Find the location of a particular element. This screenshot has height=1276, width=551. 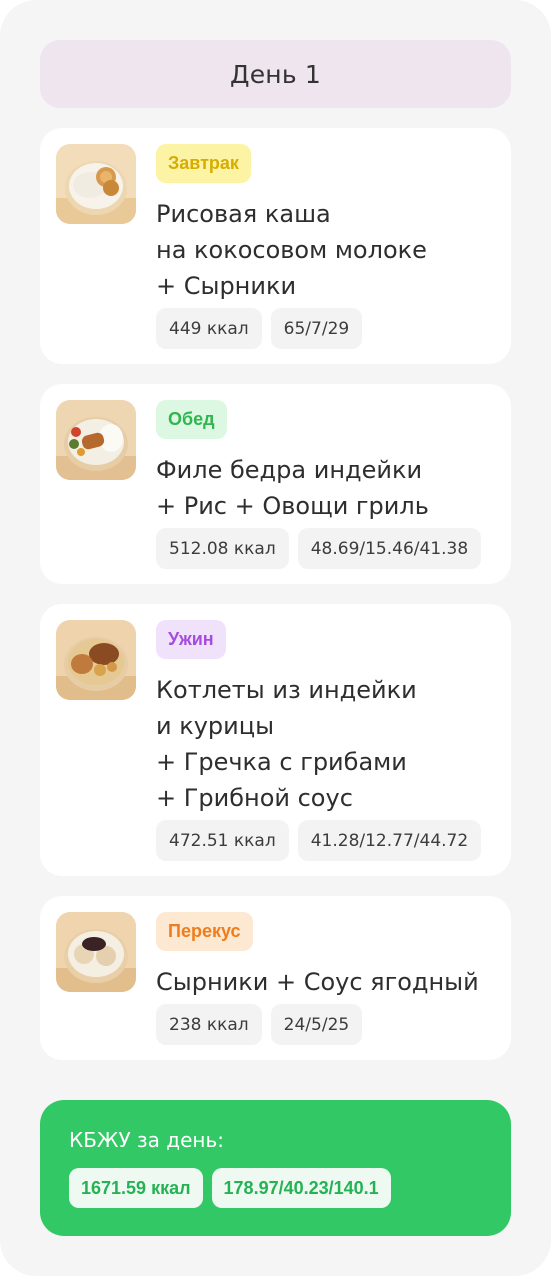

summary-macros-chip: 178.97/40.23/140.1 is located at coordinates (301, 1188).